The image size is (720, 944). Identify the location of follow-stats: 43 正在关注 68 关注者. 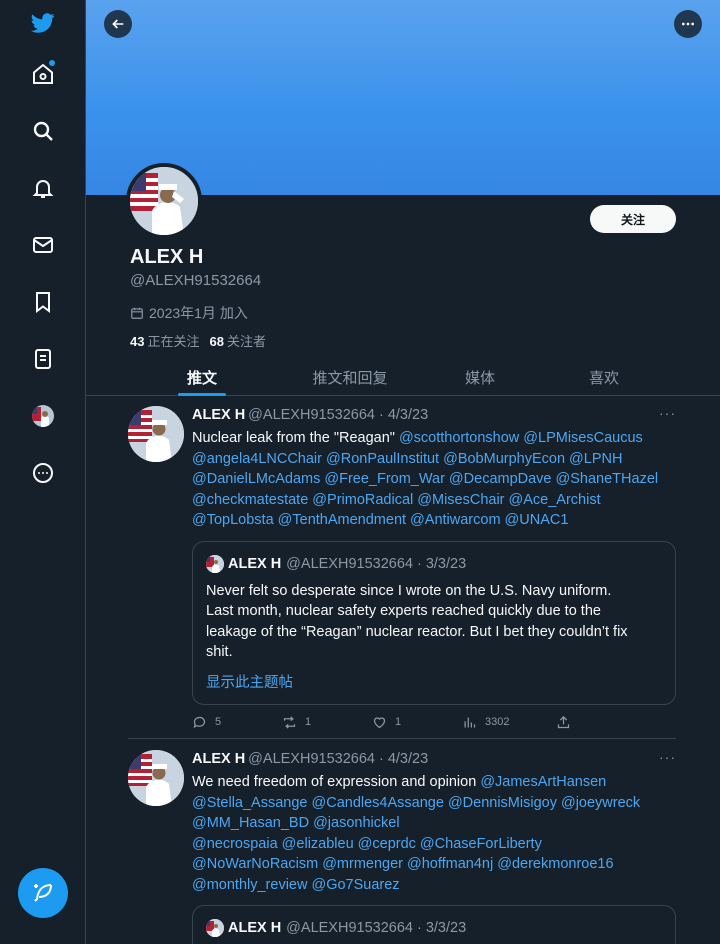
(198, 340).